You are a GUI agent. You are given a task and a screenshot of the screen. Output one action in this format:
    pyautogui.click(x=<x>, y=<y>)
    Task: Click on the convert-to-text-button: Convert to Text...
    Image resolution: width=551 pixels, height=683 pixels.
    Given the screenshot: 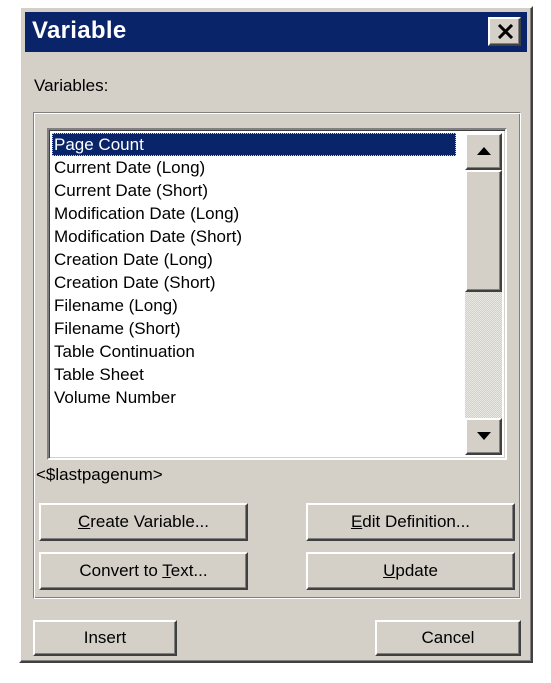 What is the action you would take?
    pyautogui.click(x=143, y=571)
    